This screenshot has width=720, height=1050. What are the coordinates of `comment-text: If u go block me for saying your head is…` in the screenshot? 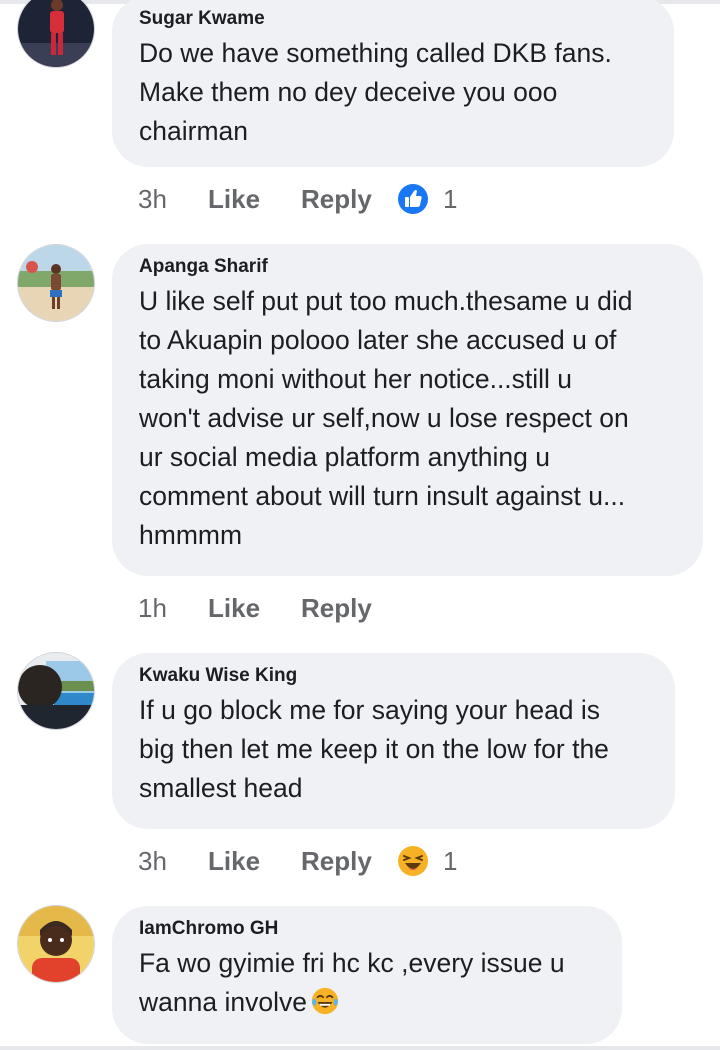 It's located at (394, 749).